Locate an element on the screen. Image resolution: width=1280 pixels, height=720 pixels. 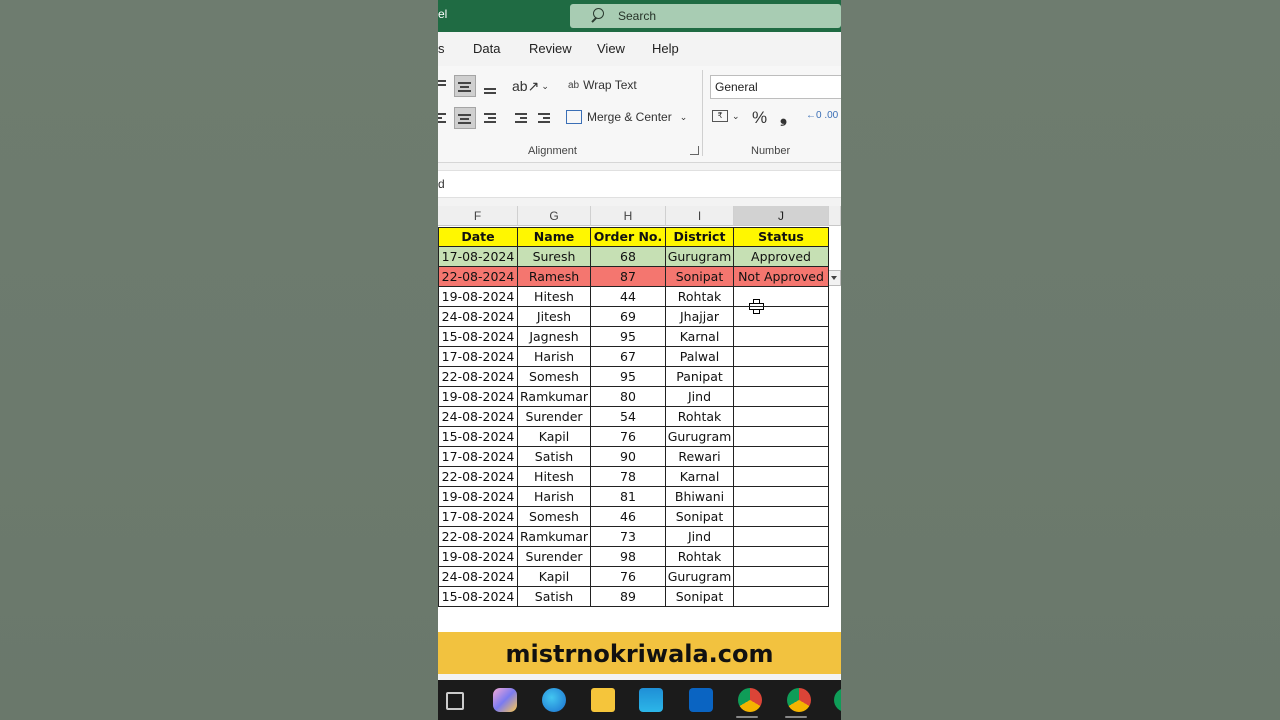
table-cell: 69 is located at coordinates (628, 317).